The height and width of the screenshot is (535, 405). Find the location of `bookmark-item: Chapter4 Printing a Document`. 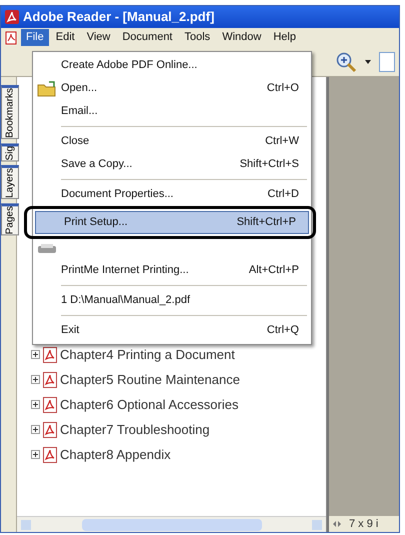

bookmark-item: Chapter4 Printing a Document is located at coordinates (147, 354).